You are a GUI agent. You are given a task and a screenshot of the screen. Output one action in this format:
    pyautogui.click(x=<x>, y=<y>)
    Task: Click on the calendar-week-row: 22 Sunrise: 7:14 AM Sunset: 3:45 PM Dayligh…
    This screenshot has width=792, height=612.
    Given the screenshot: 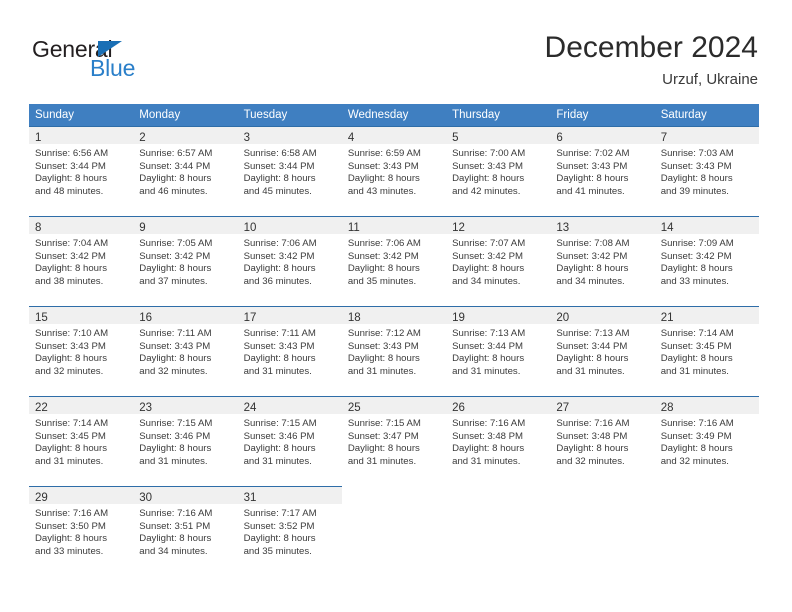 What is the action you would take?
    pyautogui.click(x=394, y=441)
    